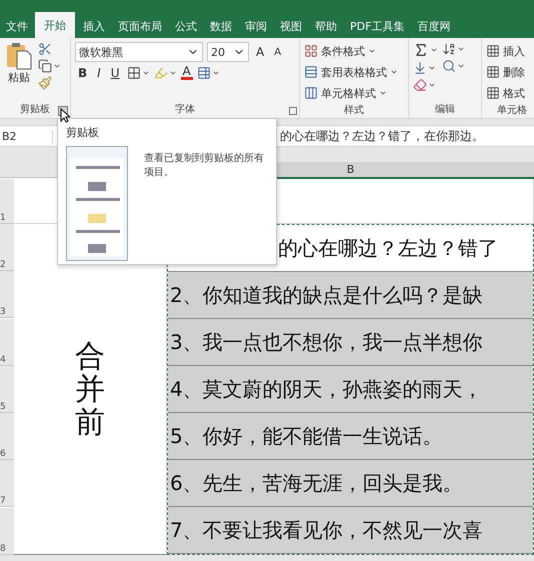 Image resolution: width=534 pixels, height=561 pixels. I want to click on ribbon-tab: 插入, so click(94, 26).